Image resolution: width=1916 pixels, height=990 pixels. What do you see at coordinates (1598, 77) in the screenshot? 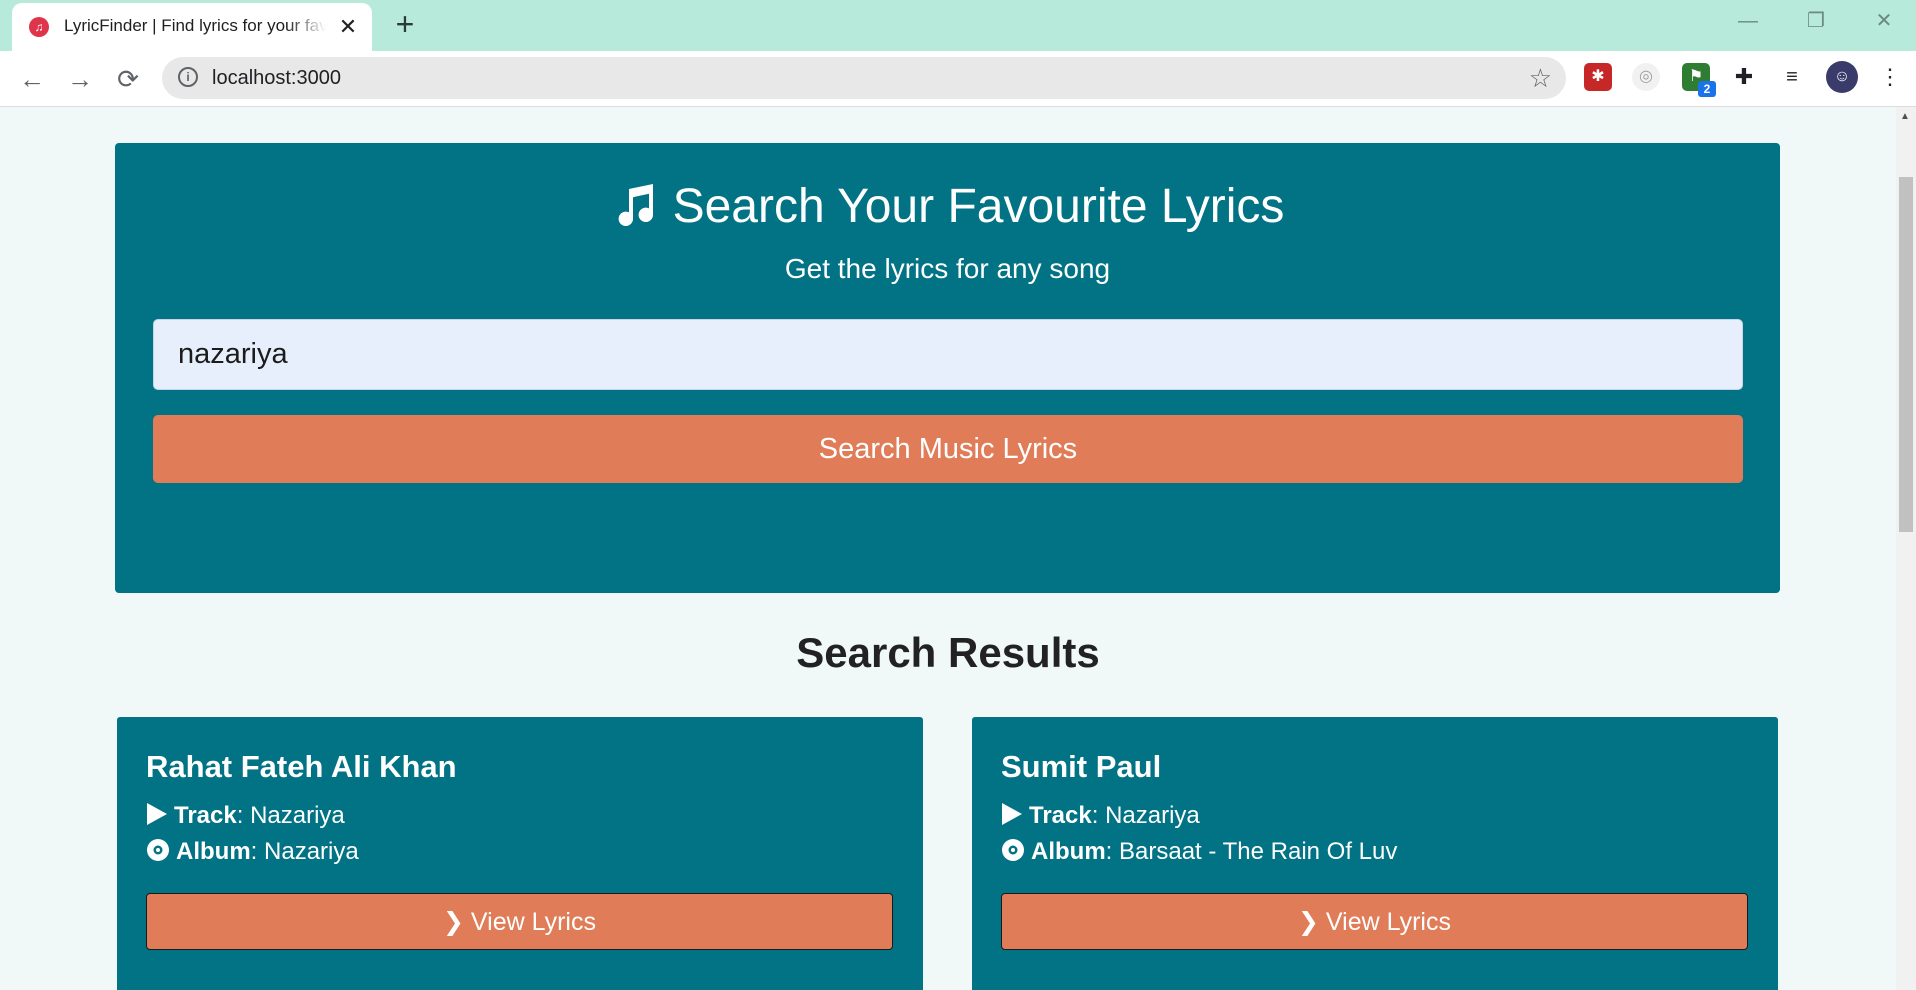
I see `ext-red-icon: ✱` at bounding box center [1598, 77].